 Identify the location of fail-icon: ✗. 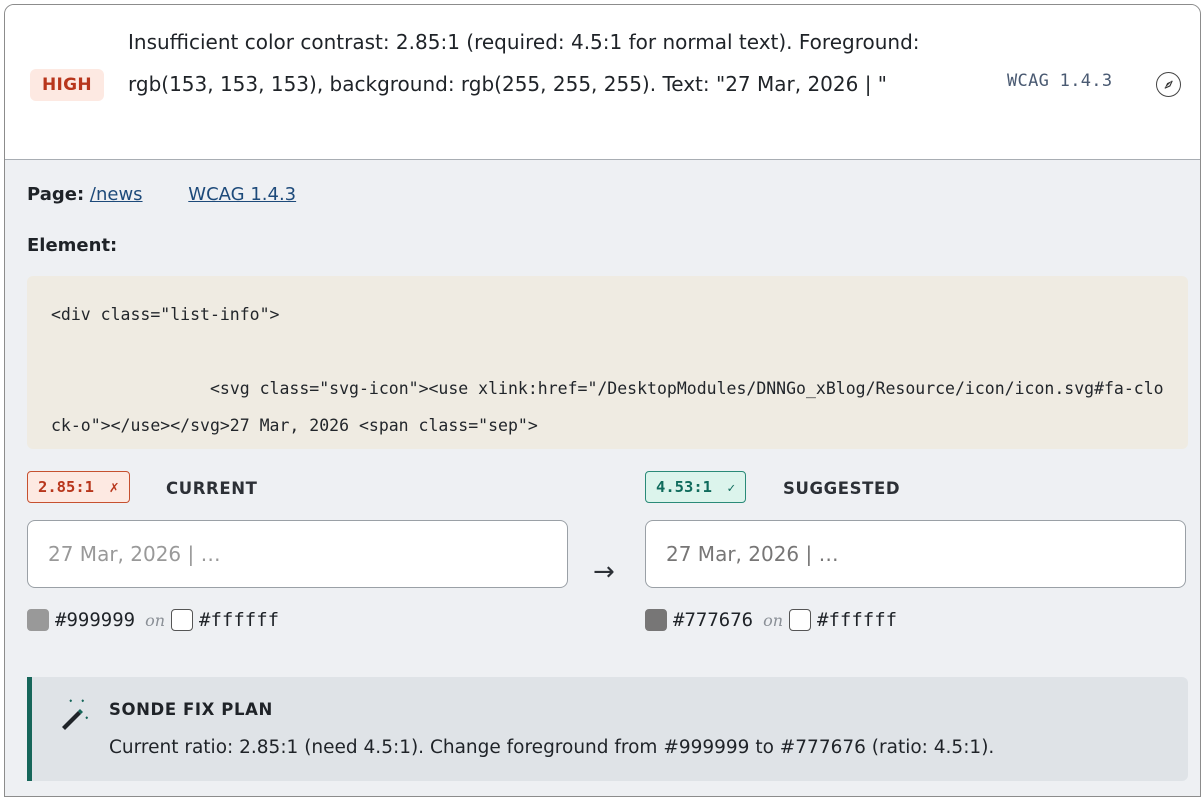
(114, 487).